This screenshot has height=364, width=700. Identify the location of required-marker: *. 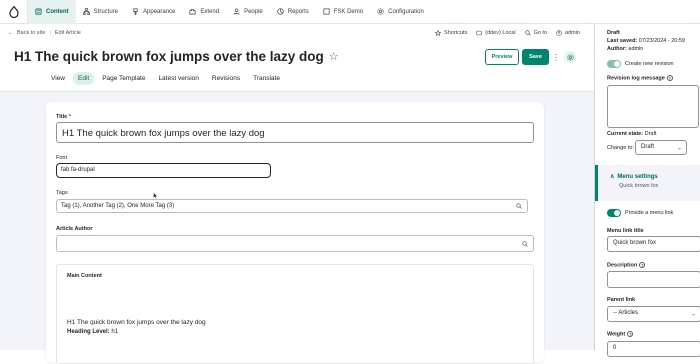
(69, 117).